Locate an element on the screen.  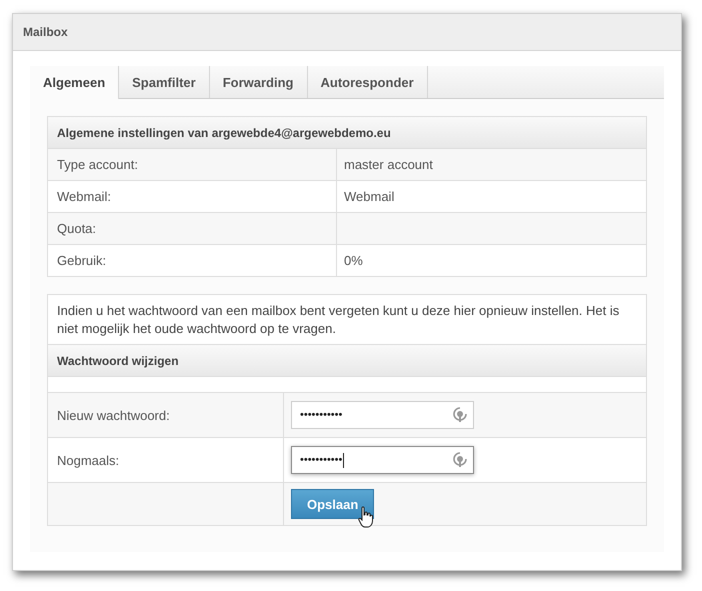
value-cell-text: master account is located at coordinates (388, 165).